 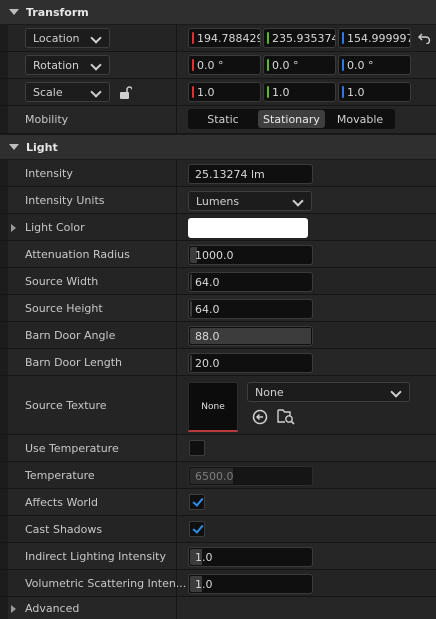 What do you see at coordinates (374, 92) in the screenshot?
I see `scale-z-field: 1.0` at bounding box center [374, 92].